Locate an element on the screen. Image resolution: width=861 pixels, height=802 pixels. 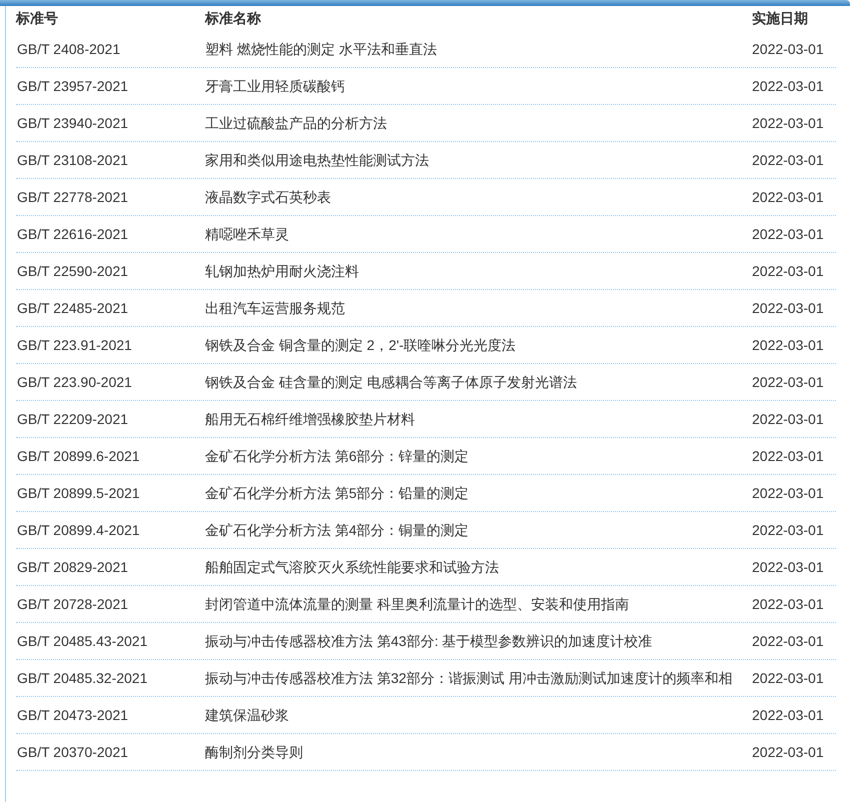
table-cell-text: 钢铁及合金 铜含量的测定 2，2'-联喹啉分光光度法 is located at coordinates (361, 345).